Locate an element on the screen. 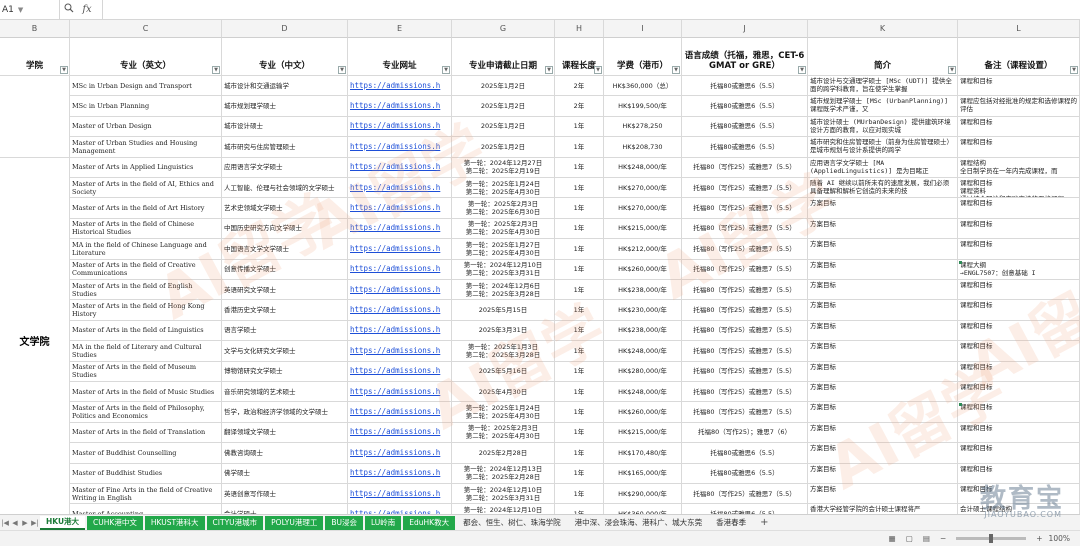 Image resolution: width=1080 pixels, height=546 pixels. column-header-h: H is located at coordinates (579, 29).